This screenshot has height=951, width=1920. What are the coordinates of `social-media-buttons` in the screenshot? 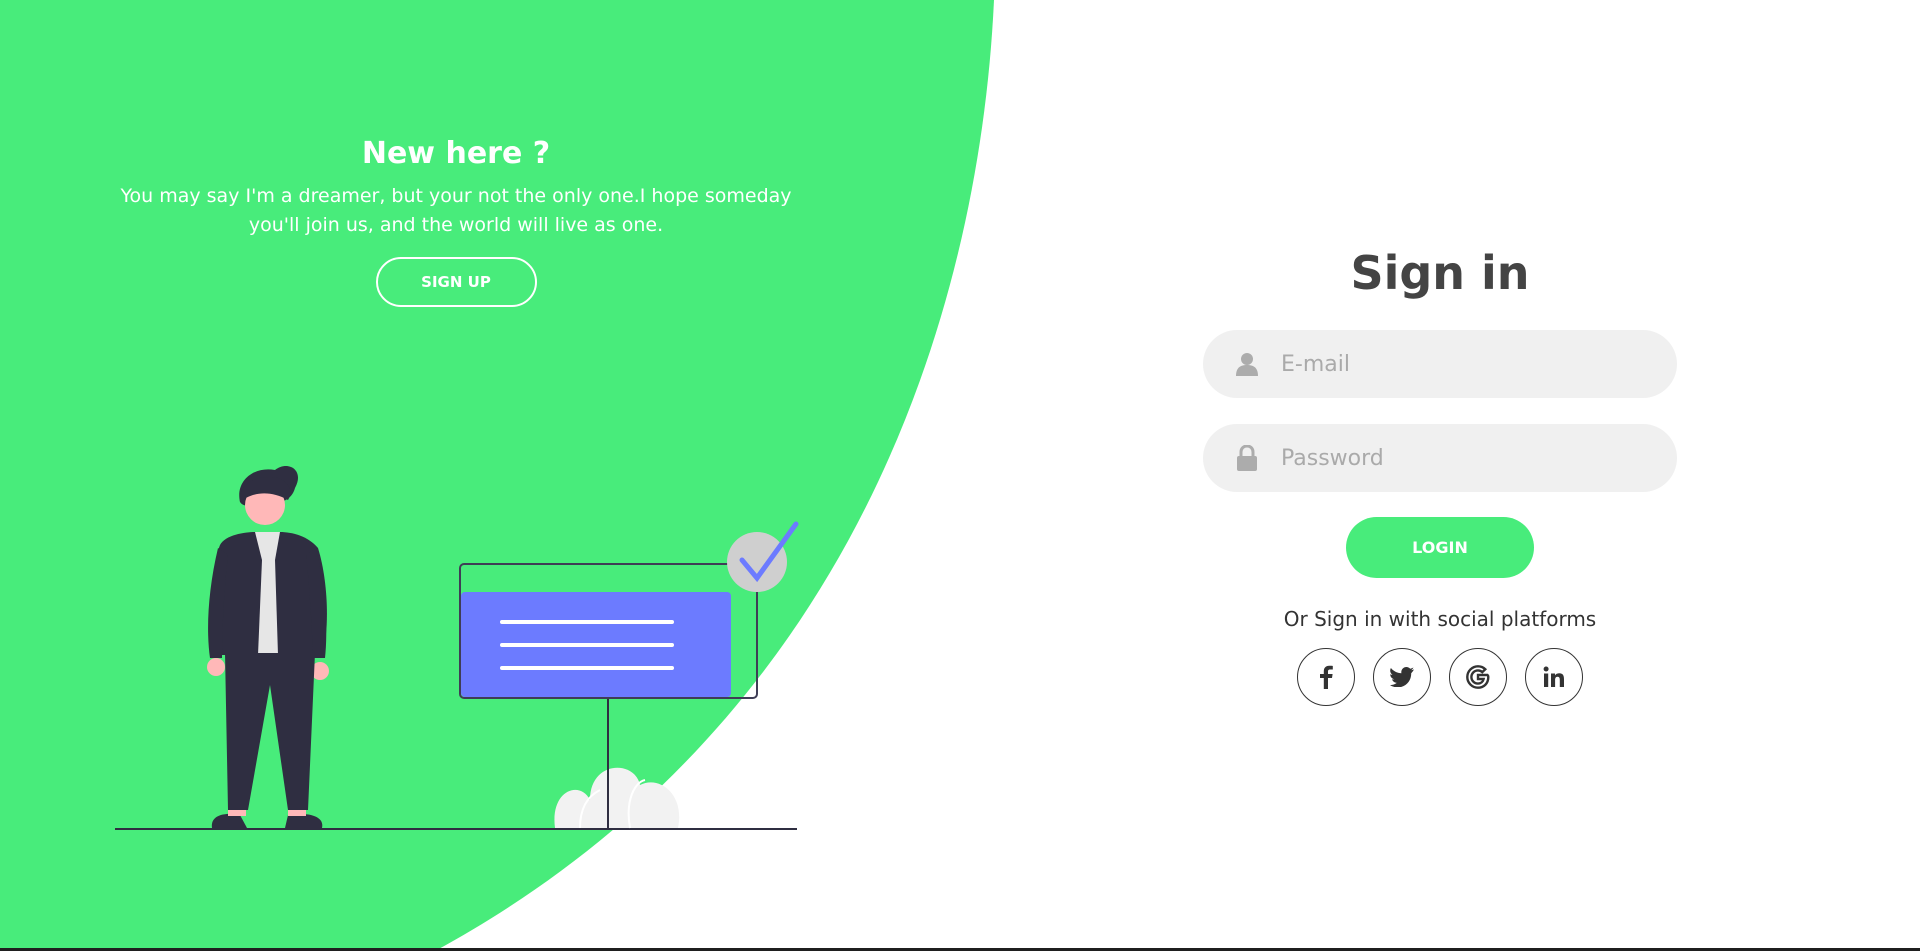 It's located at (1440, 677).